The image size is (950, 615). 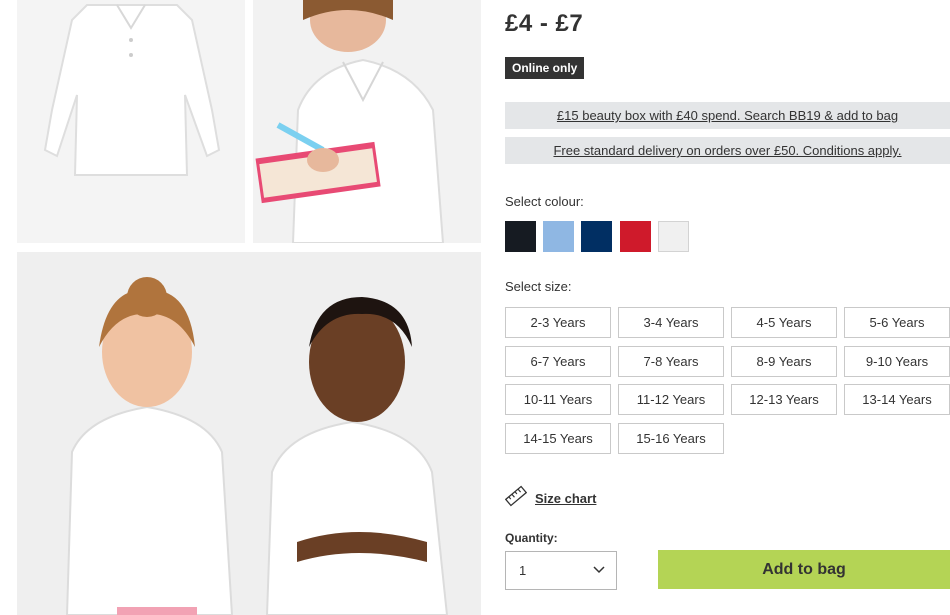 What do you see at coordinates (804, 569) in the screenshot?
I see `add-to-bag-button: Add to bag` at bounding box center [804, 569].